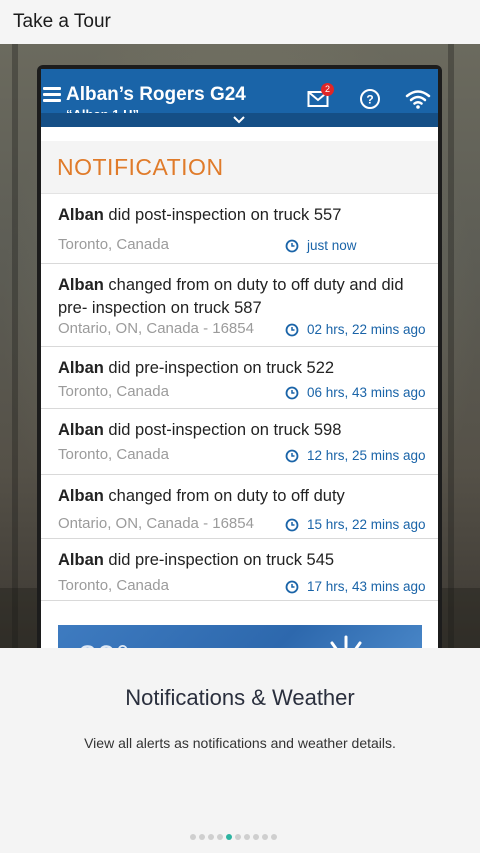 The image size is (480, 853). What do you see at coordinates (240, 22) in the screenshot?
I see `top-bar: Take a Tour` at bounding box center [240, 22].